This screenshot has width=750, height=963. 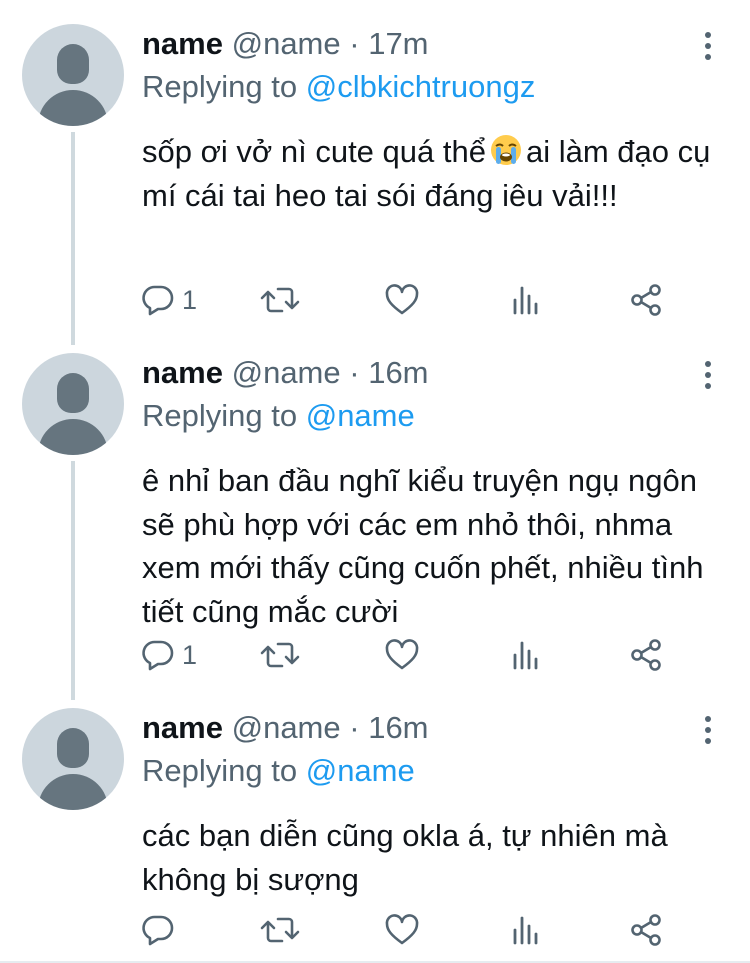 I want to click on tweet-header: name @name · 17m, so click(x=285, y=44).